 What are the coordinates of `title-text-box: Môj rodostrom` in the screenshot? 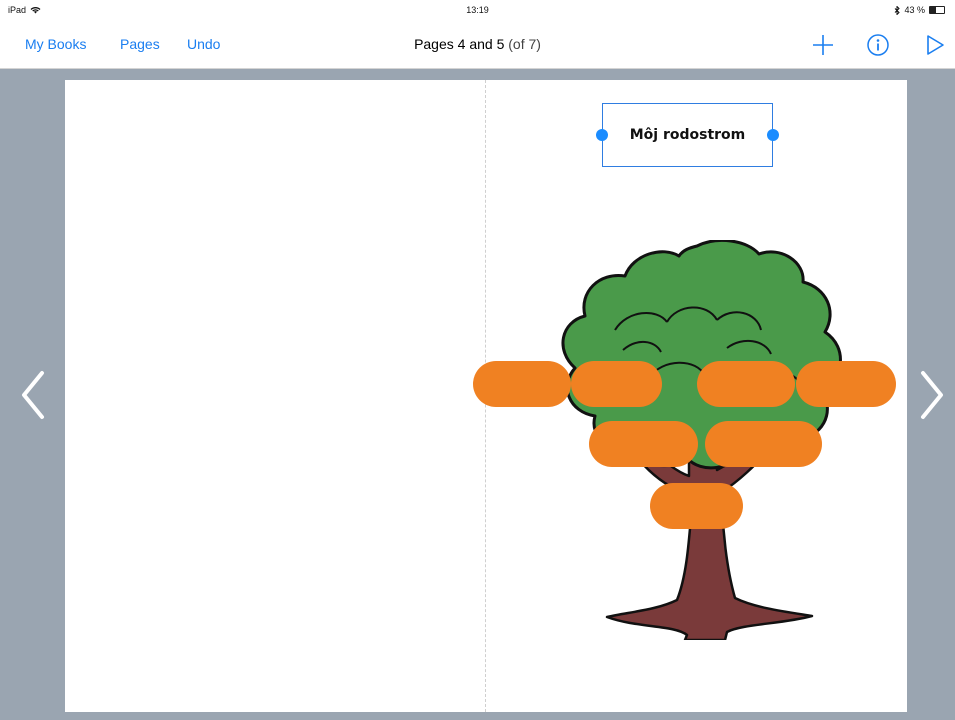 It's located at (687, 135).